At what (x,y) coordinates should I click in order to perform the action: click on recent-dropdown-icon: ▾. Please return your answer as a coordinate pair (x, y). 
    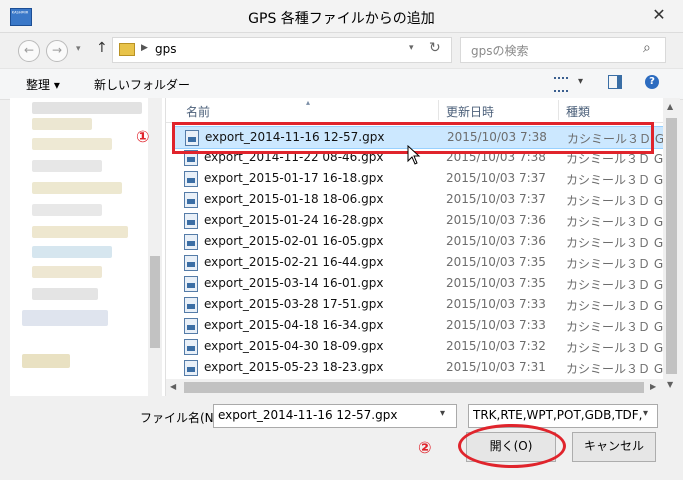
    Looking at the image, I should click on (78, 49).